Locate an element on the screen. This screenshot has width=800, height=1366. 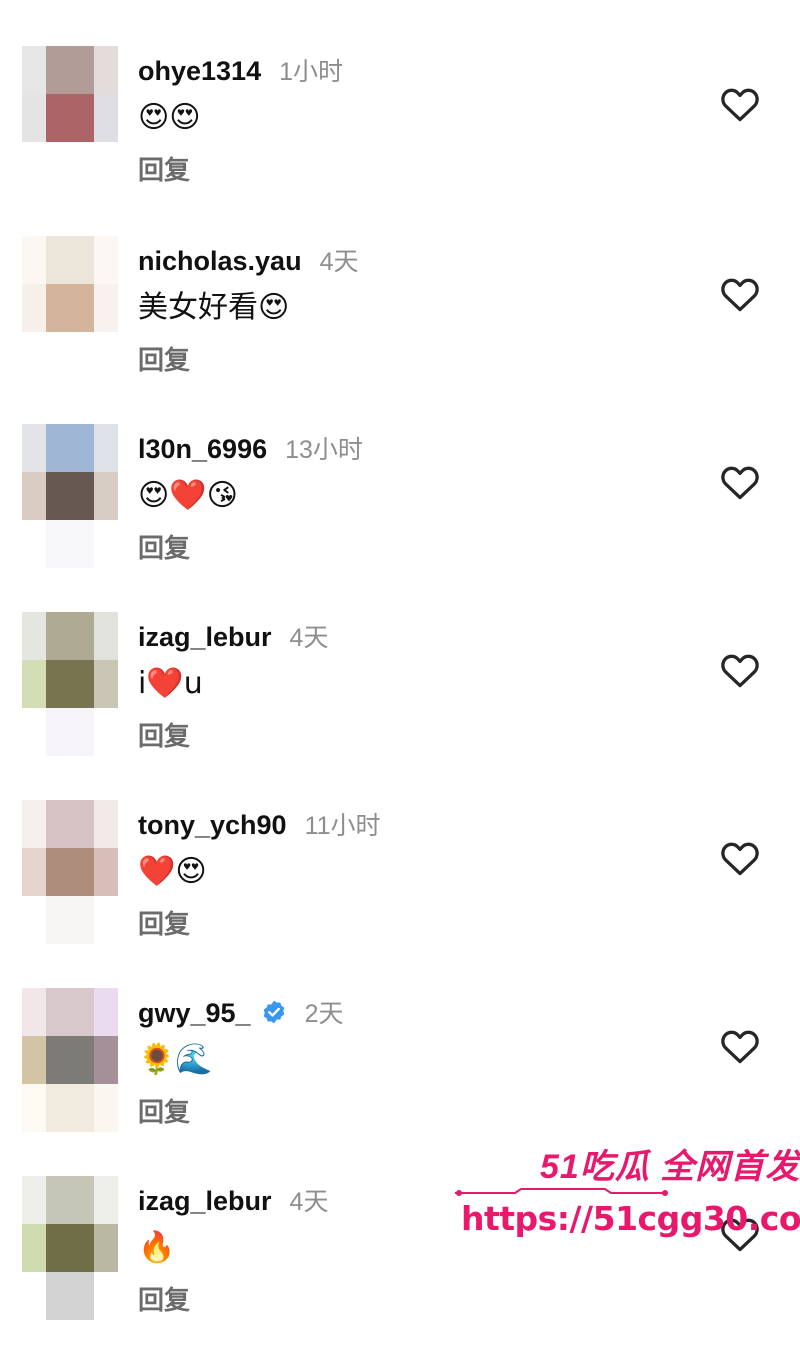
comment-meta: tony_ych90 11小时 is located at coordinates (259, 824).